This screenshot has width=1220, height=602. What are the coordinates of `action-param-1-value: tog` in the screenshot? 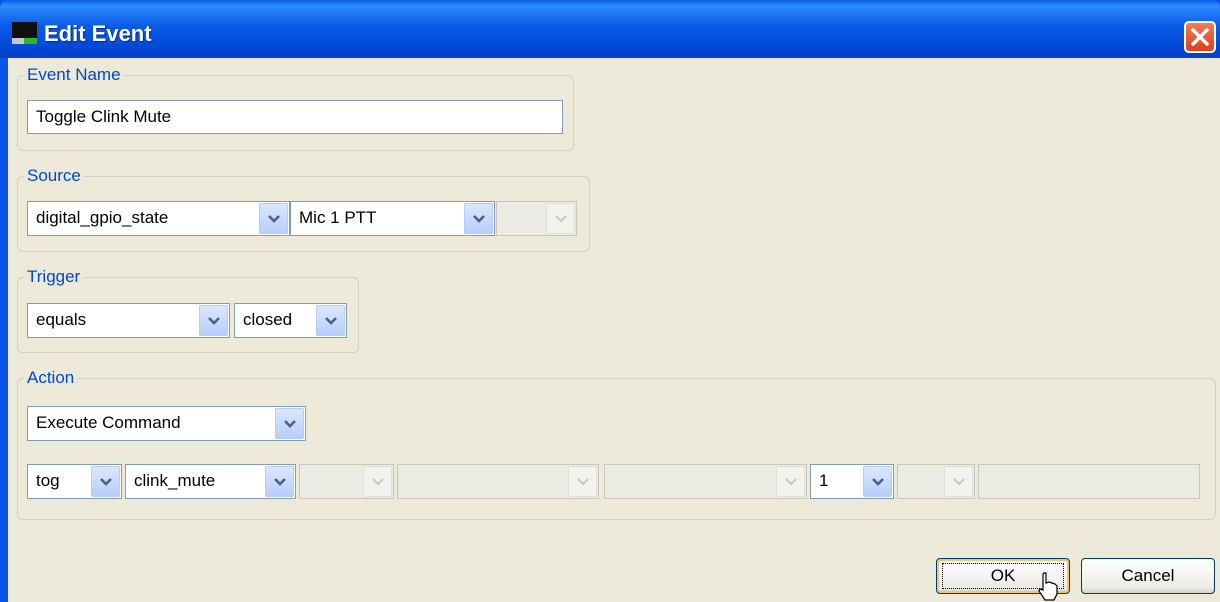 It's located at (48, 480).